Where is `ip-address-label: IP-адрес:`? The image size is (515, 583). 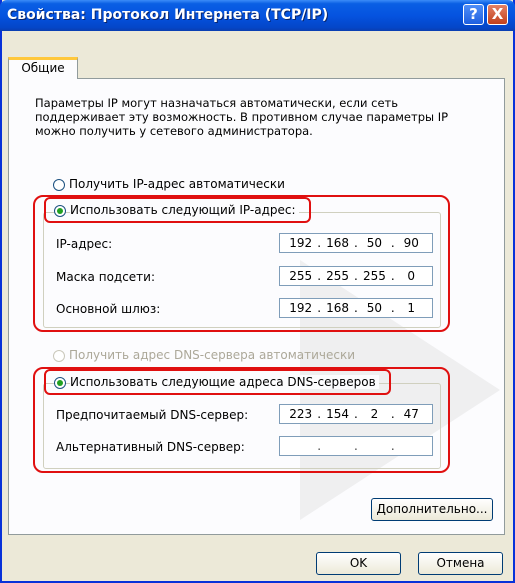 ip-address-label: IP-адрес: is located at coordinates (84, 244).